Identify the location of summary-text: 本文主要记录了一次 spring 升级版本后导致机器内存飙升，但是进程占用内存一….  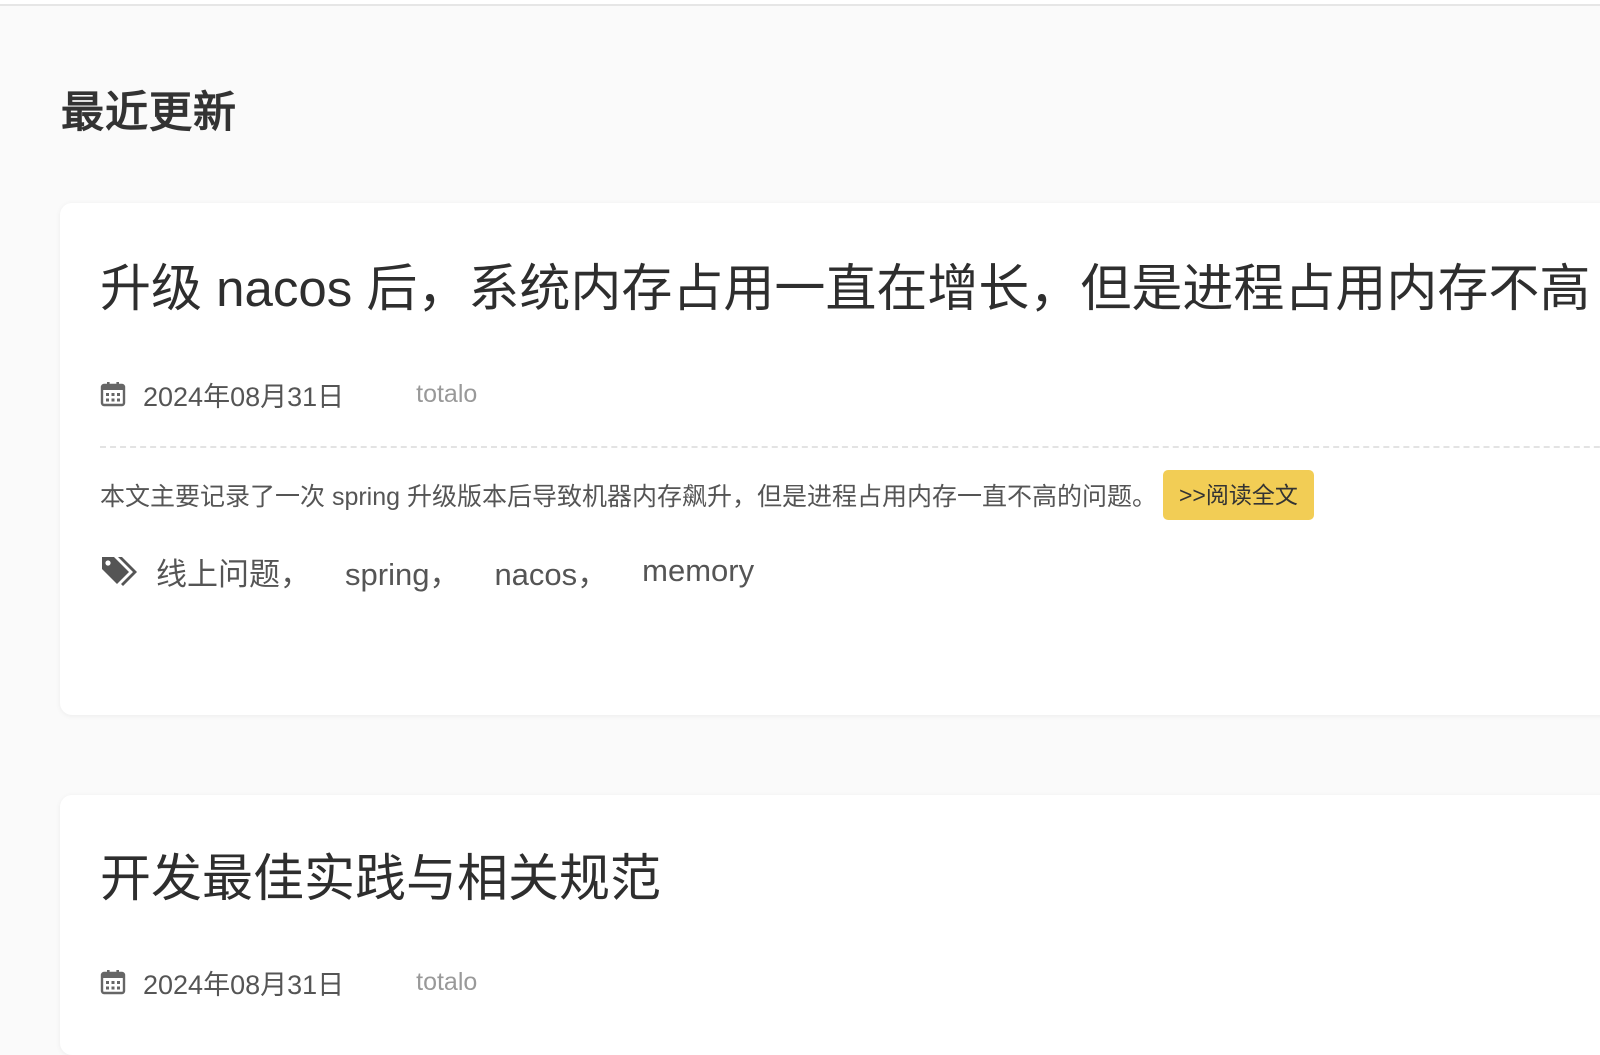
(628, 497).